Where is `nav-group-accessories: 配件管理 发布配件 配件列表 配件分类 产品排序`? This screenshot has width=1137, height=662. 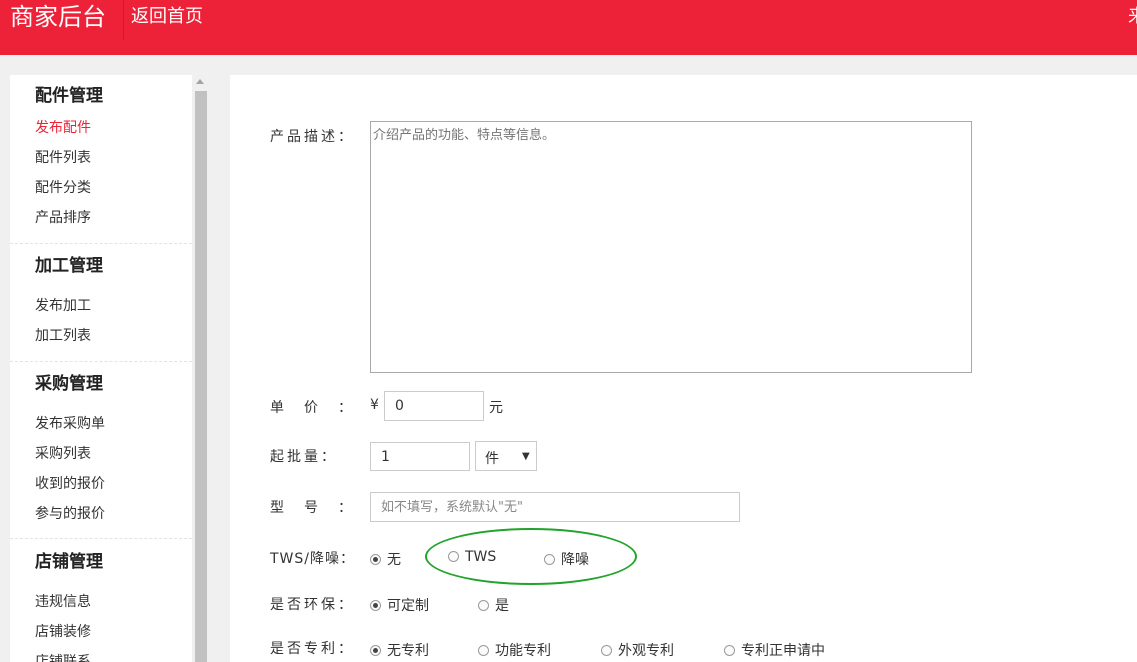 nav-group-accessories: 配件管理 发布配件 配件列表 配件分类 产品排序 is located at coordinates (101, 159).